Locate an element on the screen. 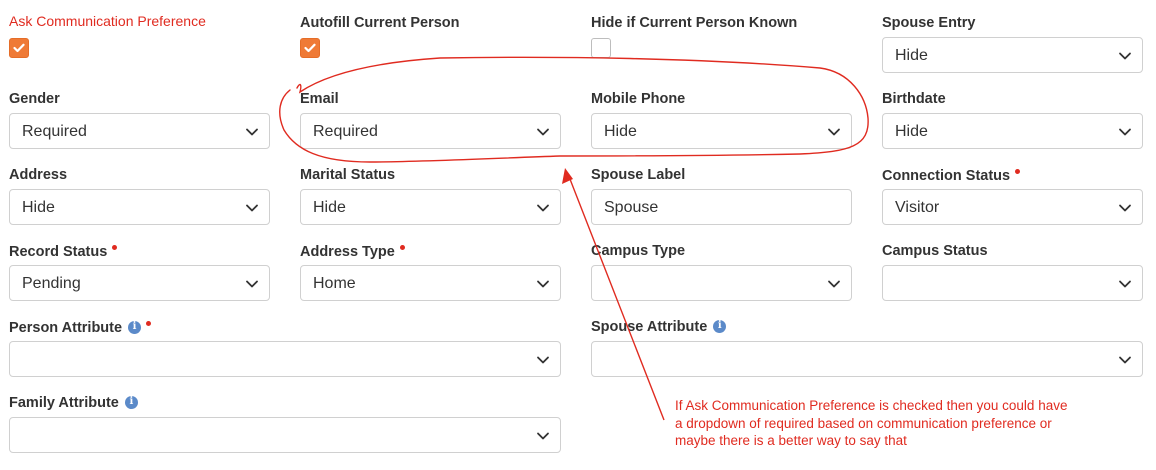 The height and width of the screenshot is (470, 1156). spouse-label-input: Spouse is located at coordinates (721, 207).